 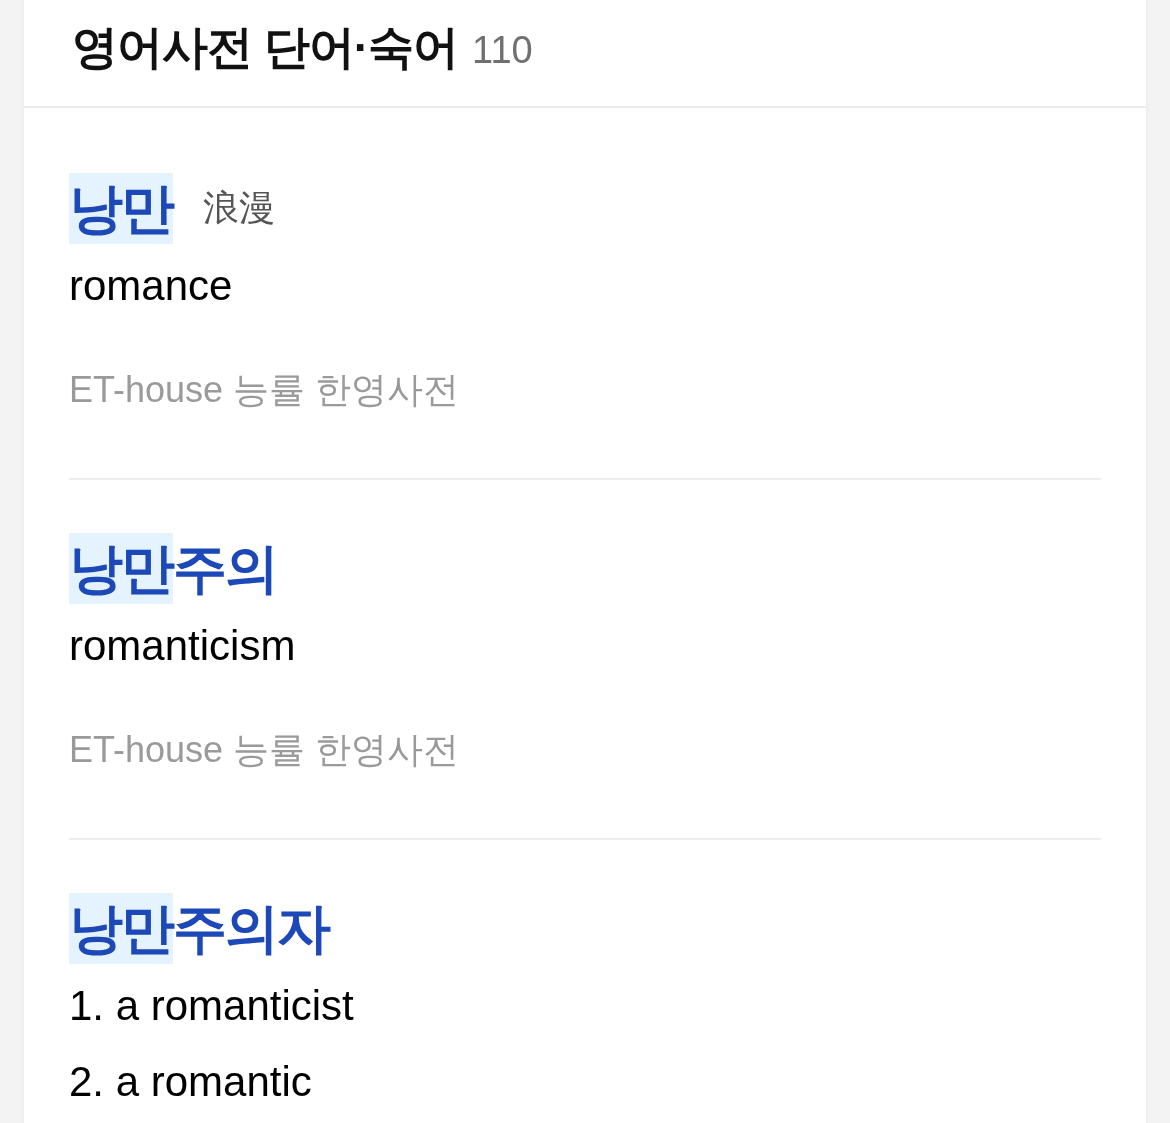 I want to click on headword-link: 낭만, so click(x=121, y=208).